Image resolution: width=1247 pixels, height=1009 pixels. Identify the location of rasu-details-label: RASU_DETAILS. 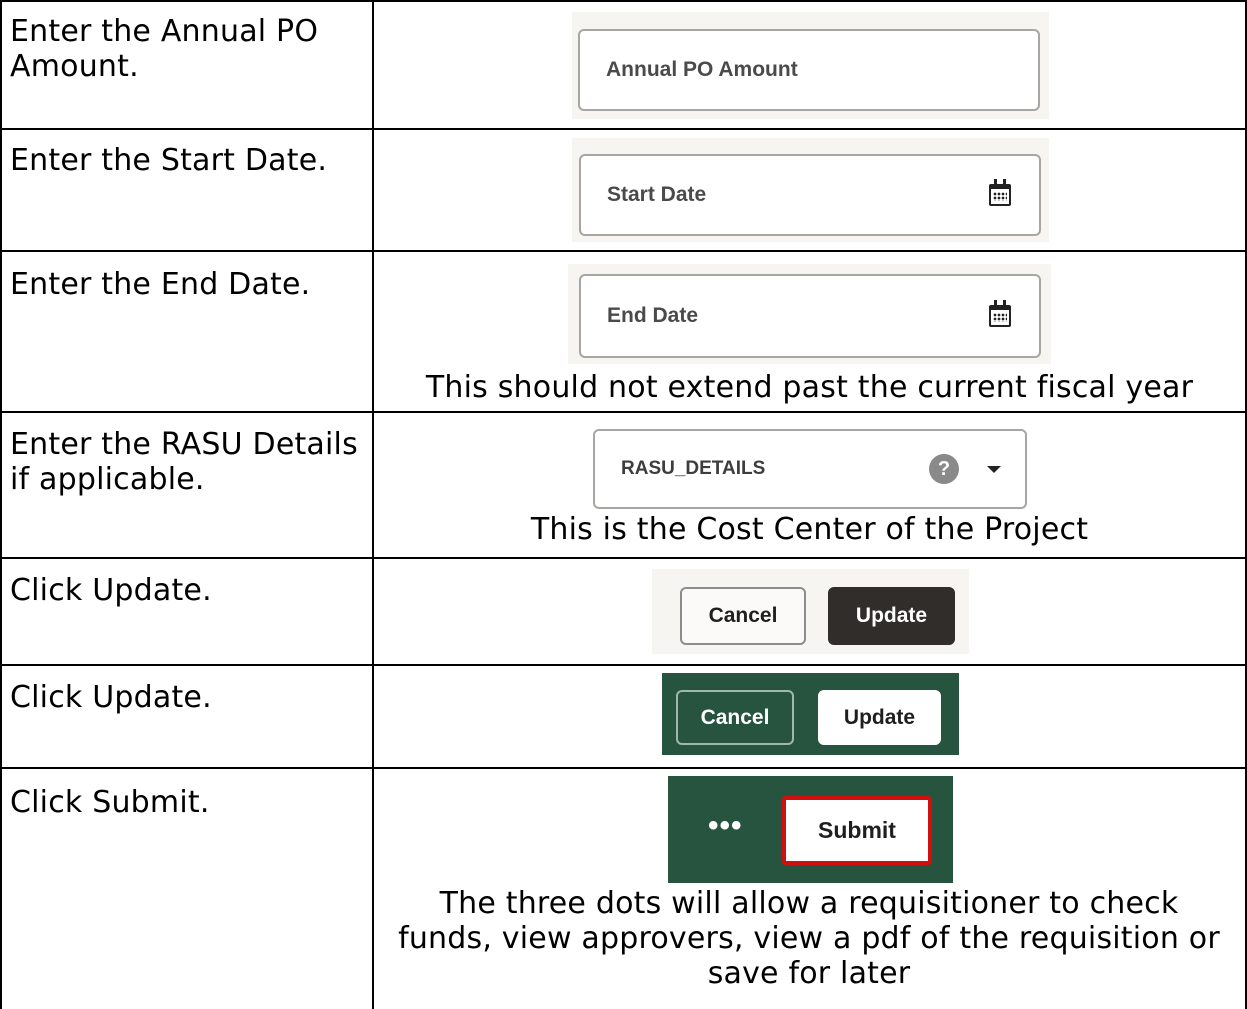
(693, 468).